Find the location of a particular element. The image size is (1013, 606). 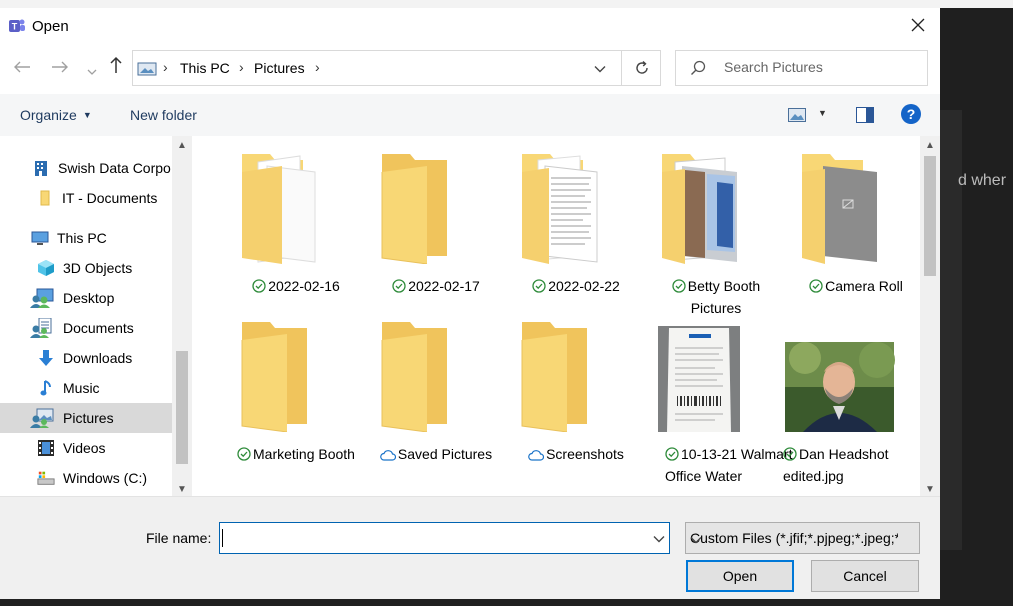

folder-gray-icon is located at coordinates (852, 208).